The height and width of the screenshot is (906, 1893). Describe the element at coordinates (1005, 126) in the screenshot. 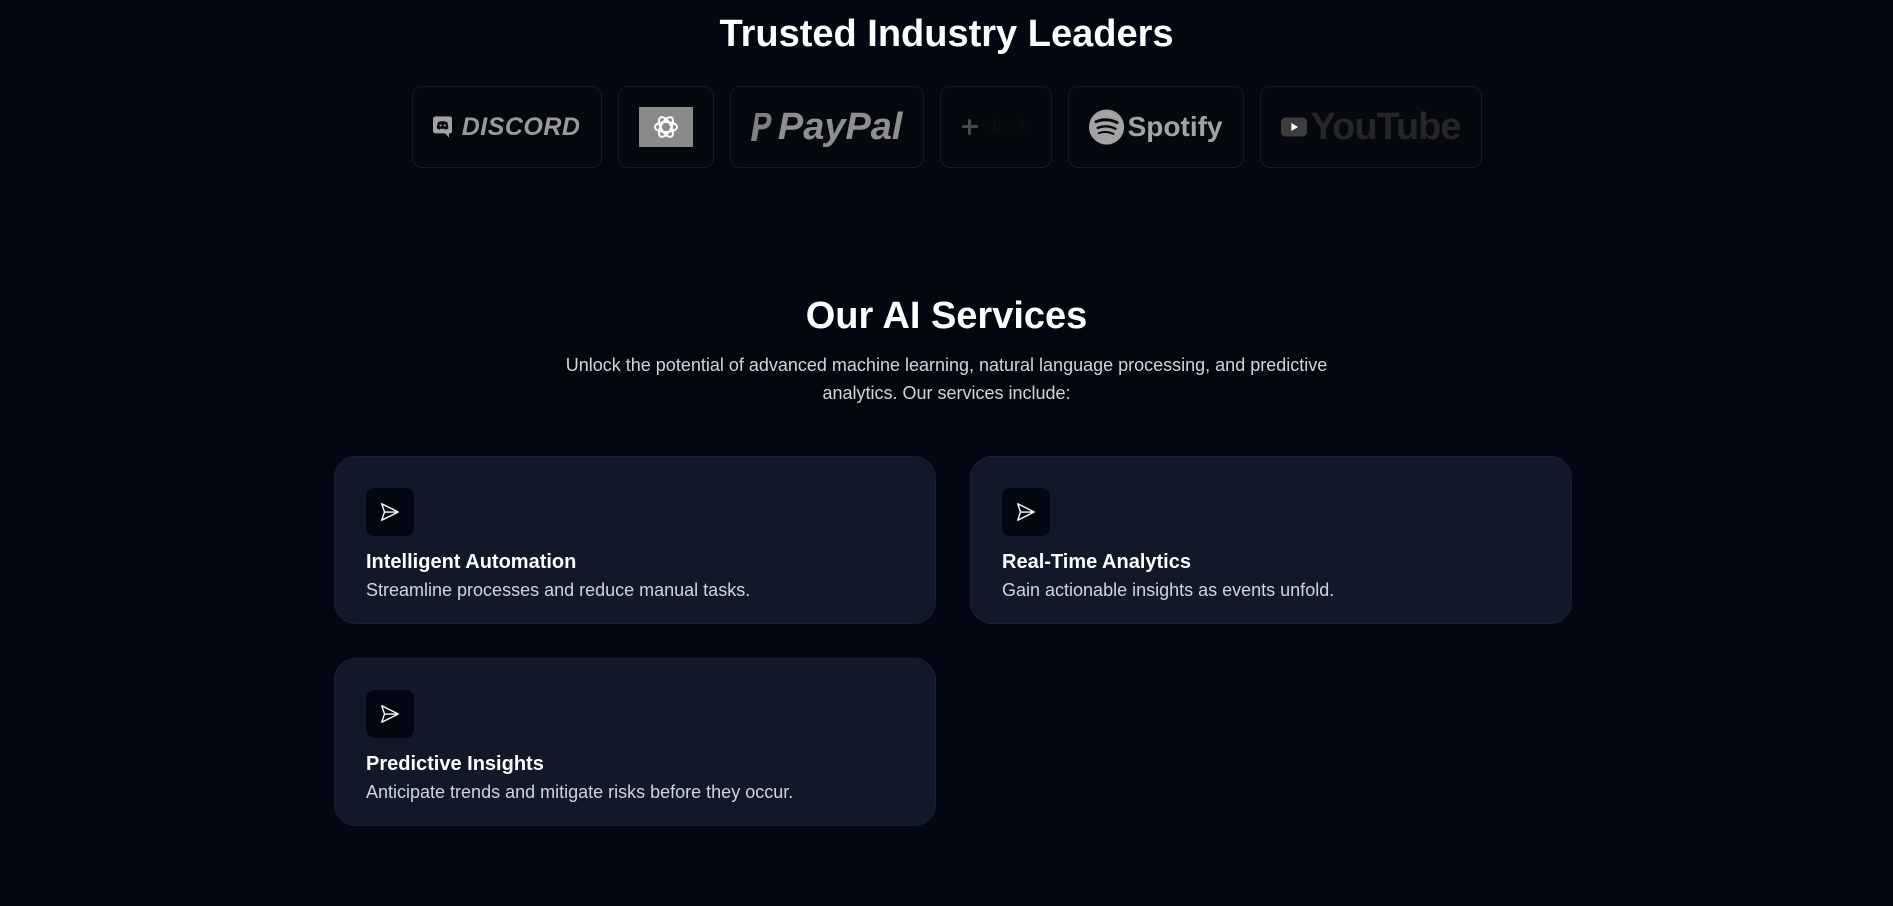

I see `slack-logo-text: slack` at that location.